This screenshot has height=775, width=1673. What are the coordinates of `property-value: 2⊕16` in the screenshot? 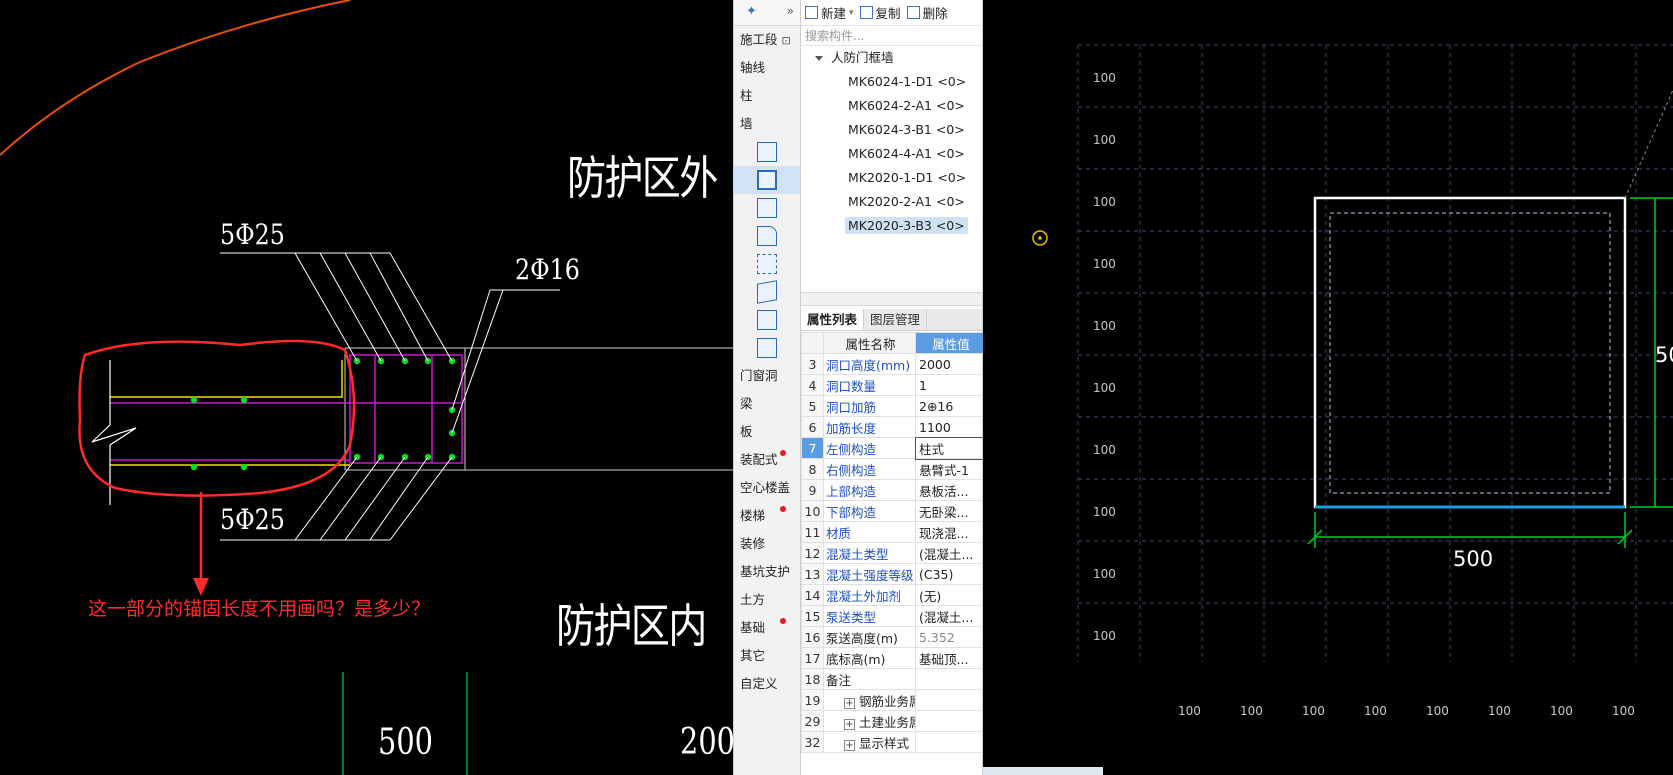 It's located at (949, 406).